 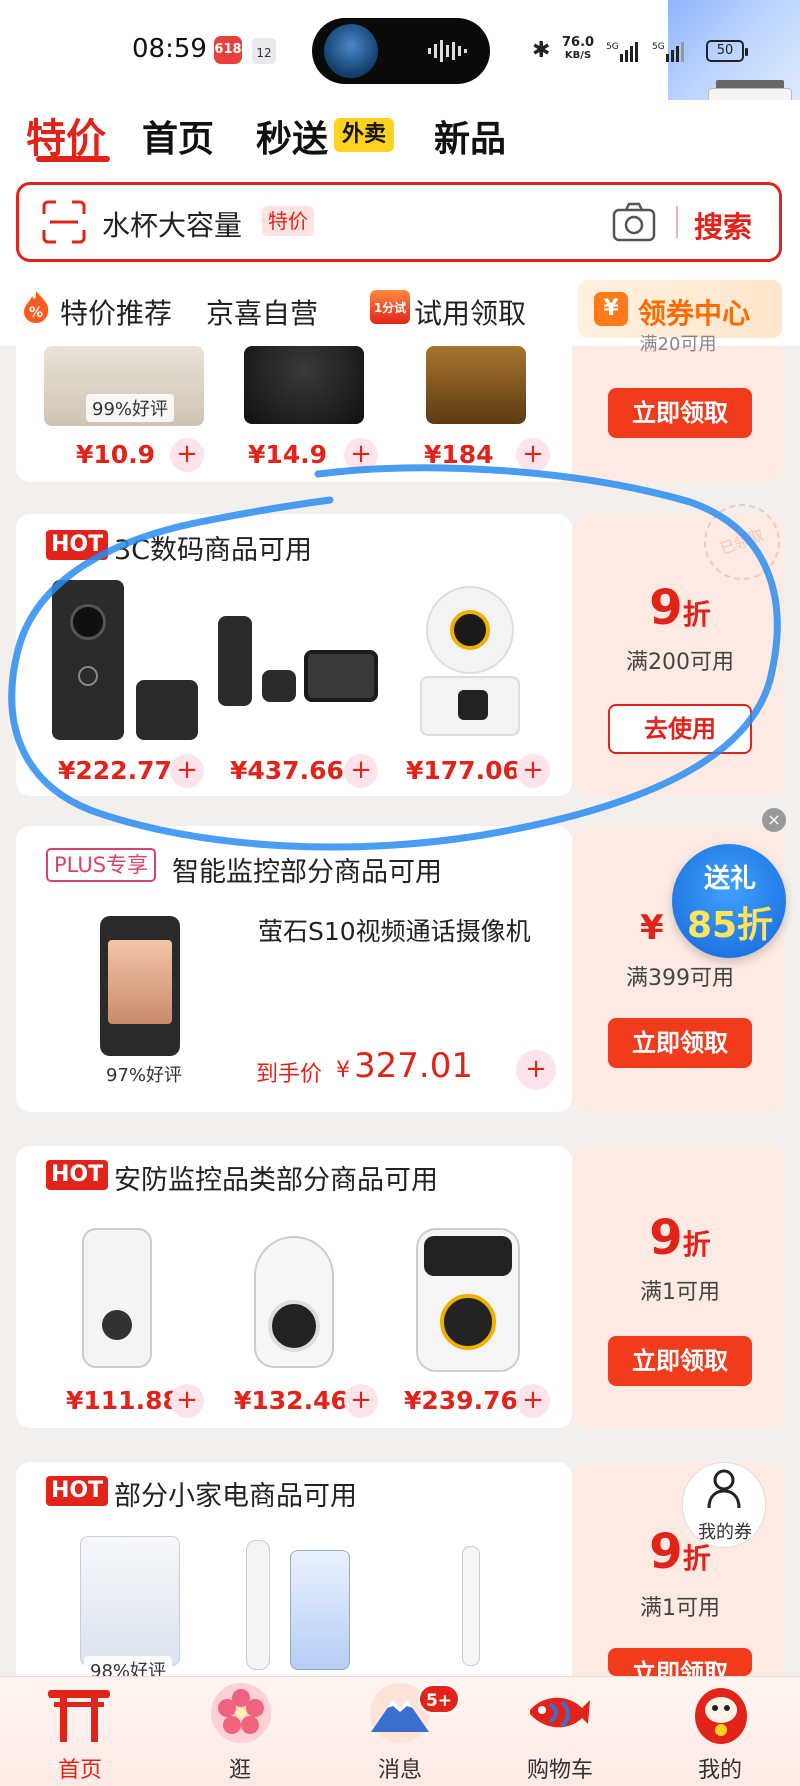 What do you see at coordinates (294, 1302) in the screenshot?
I see `product-image-outdoor-ptz-camera` at bounding box center [294, 1302].